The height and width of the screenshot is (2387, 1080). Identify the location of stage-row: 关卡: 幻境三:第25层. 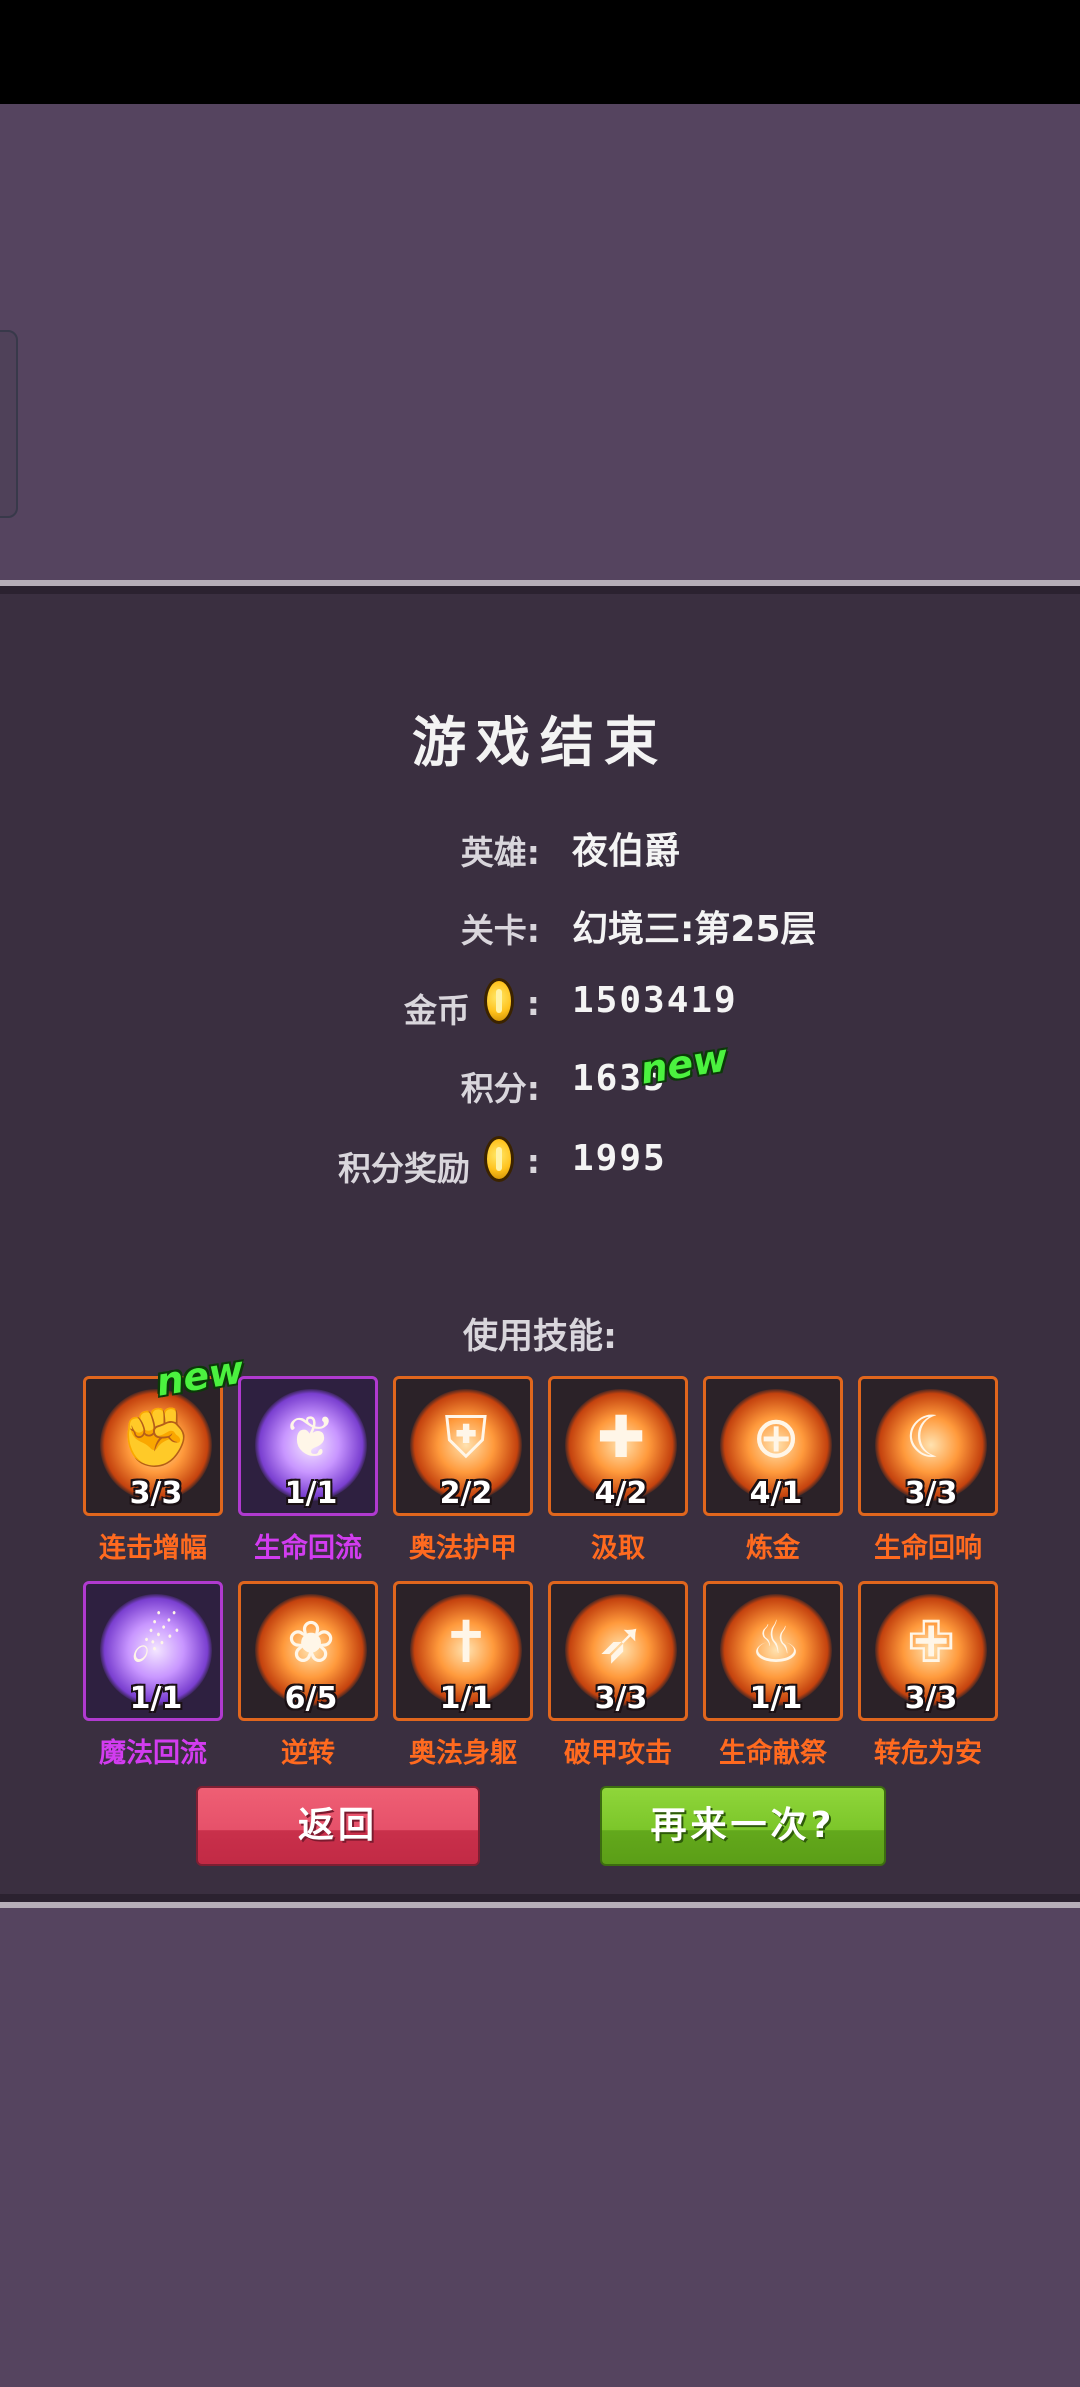
(540, 926).